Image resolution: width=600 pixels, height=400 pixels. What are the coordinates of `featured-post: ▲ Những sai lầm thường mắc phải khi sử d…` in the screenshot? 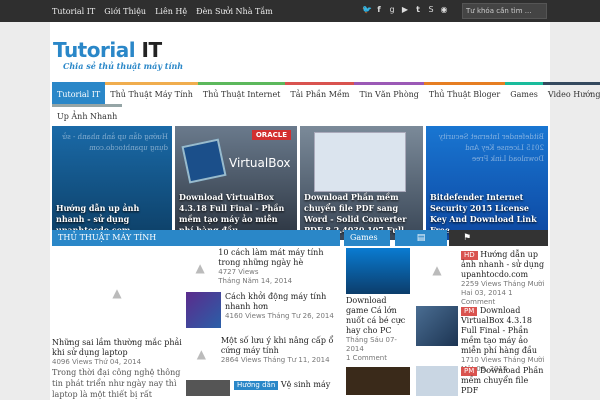 It's located at (117, 325).